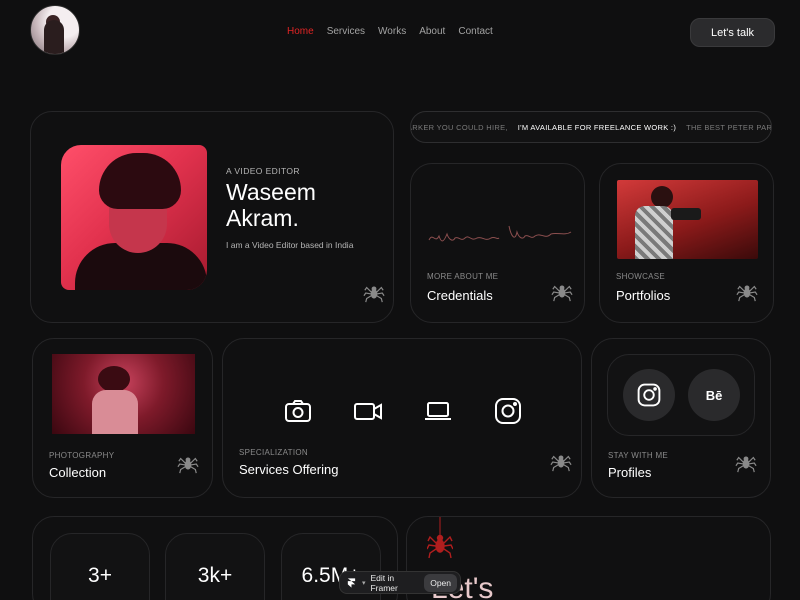 This screenshot has height=600, width=800. I want to click on main-nav: Home Services Works About Contact, so click(390, 31).